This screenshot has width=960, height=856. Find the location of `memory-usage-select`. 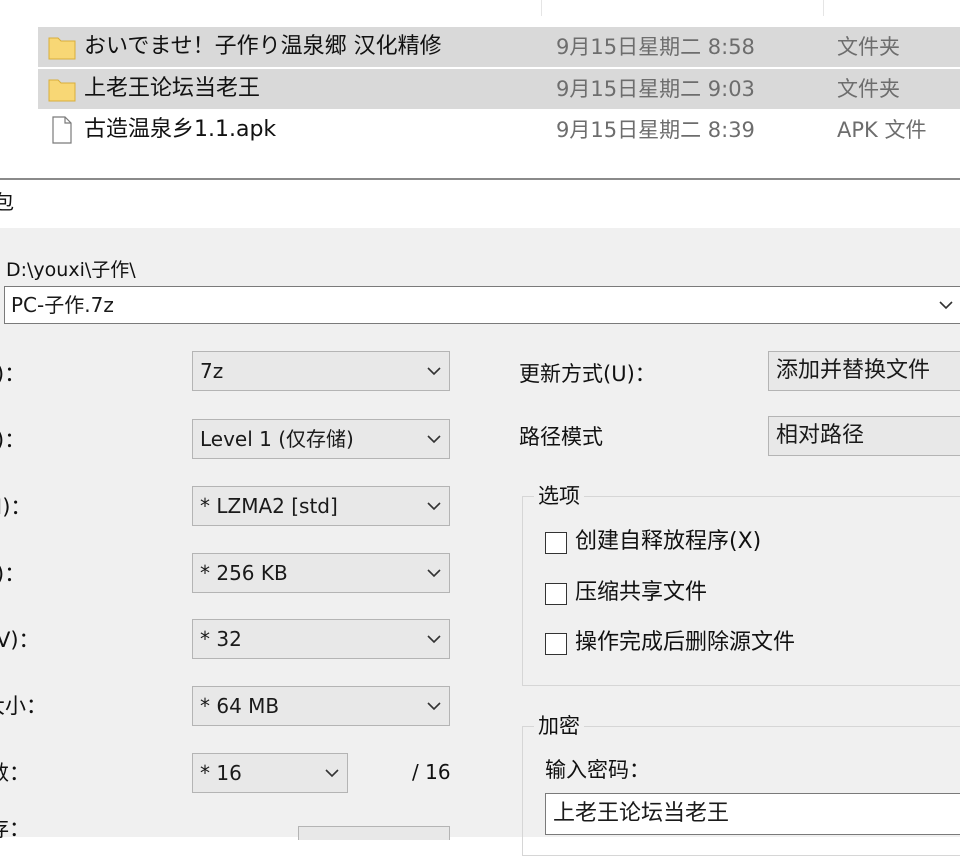

memory-usage-select is located at coordinates (374, 833).